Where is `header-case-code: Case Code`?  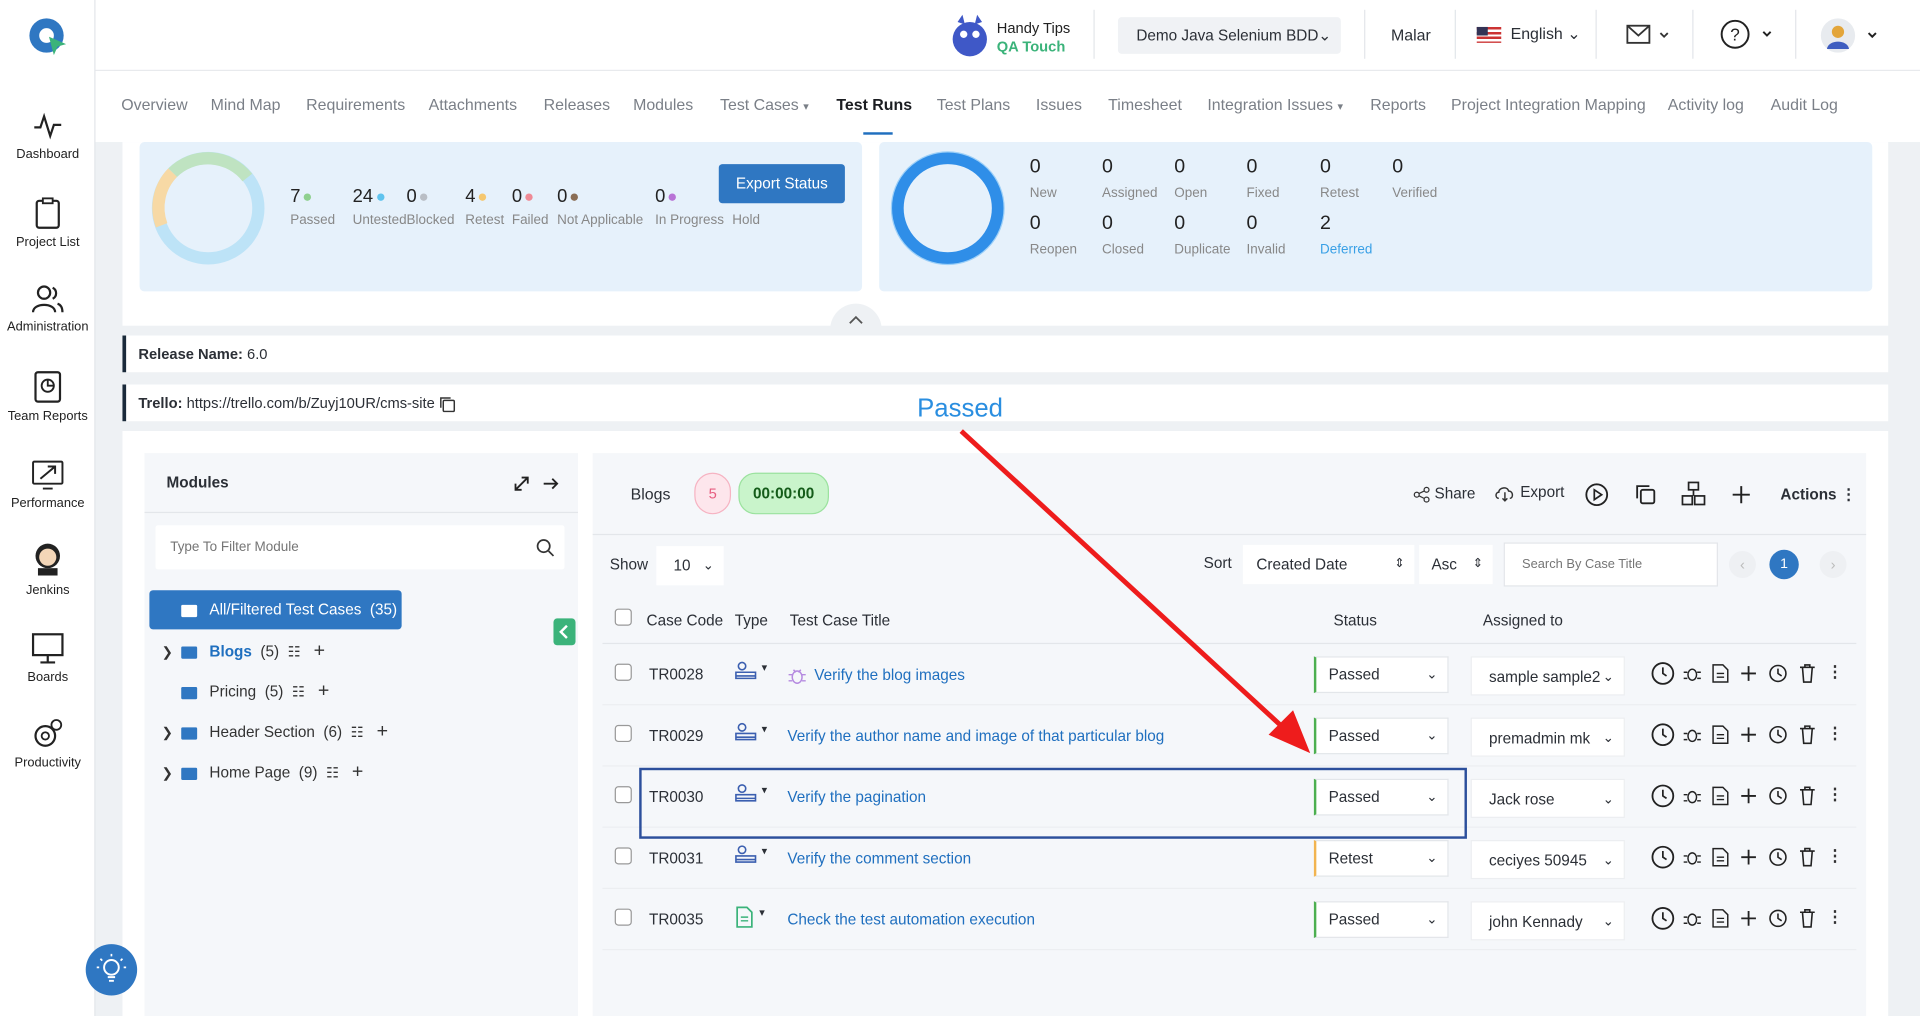
header-case-code: Case Code is located at coordinates (685, 620).